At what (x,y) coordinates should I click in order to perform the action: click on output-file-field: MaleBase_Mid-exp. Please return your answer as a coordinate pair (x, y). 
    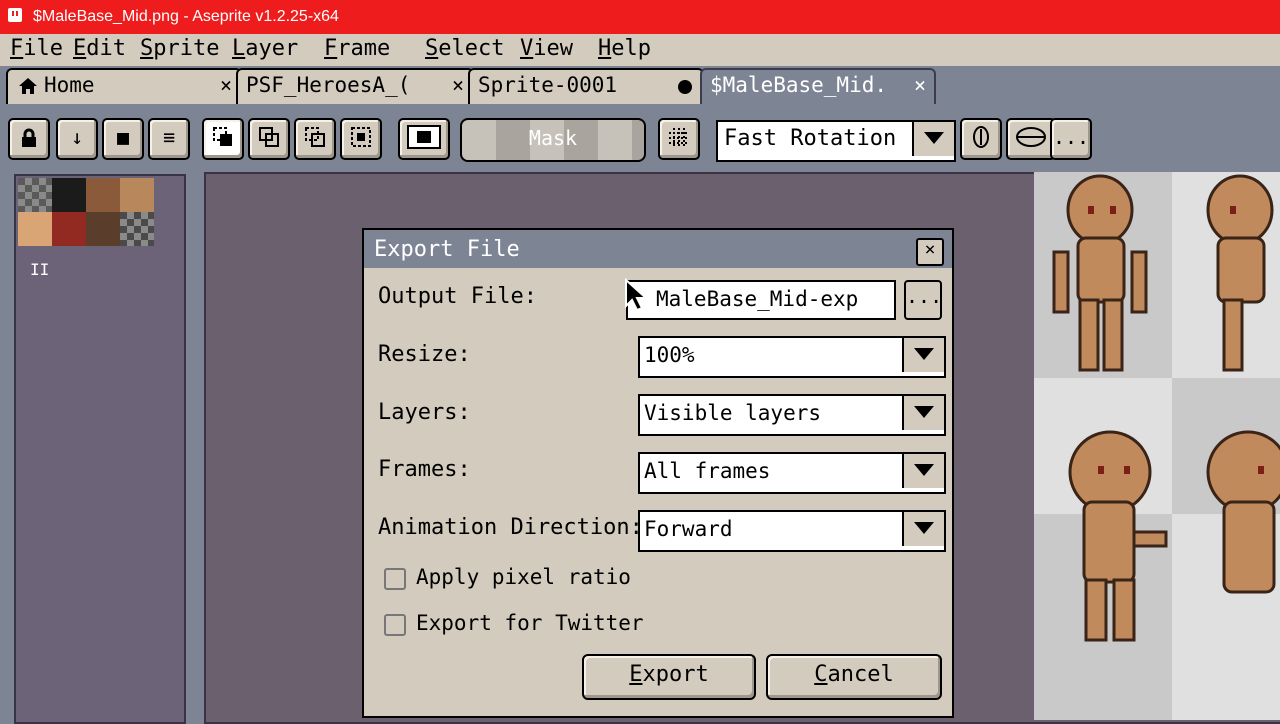
    Looking at the image, I should click on (761, 300).